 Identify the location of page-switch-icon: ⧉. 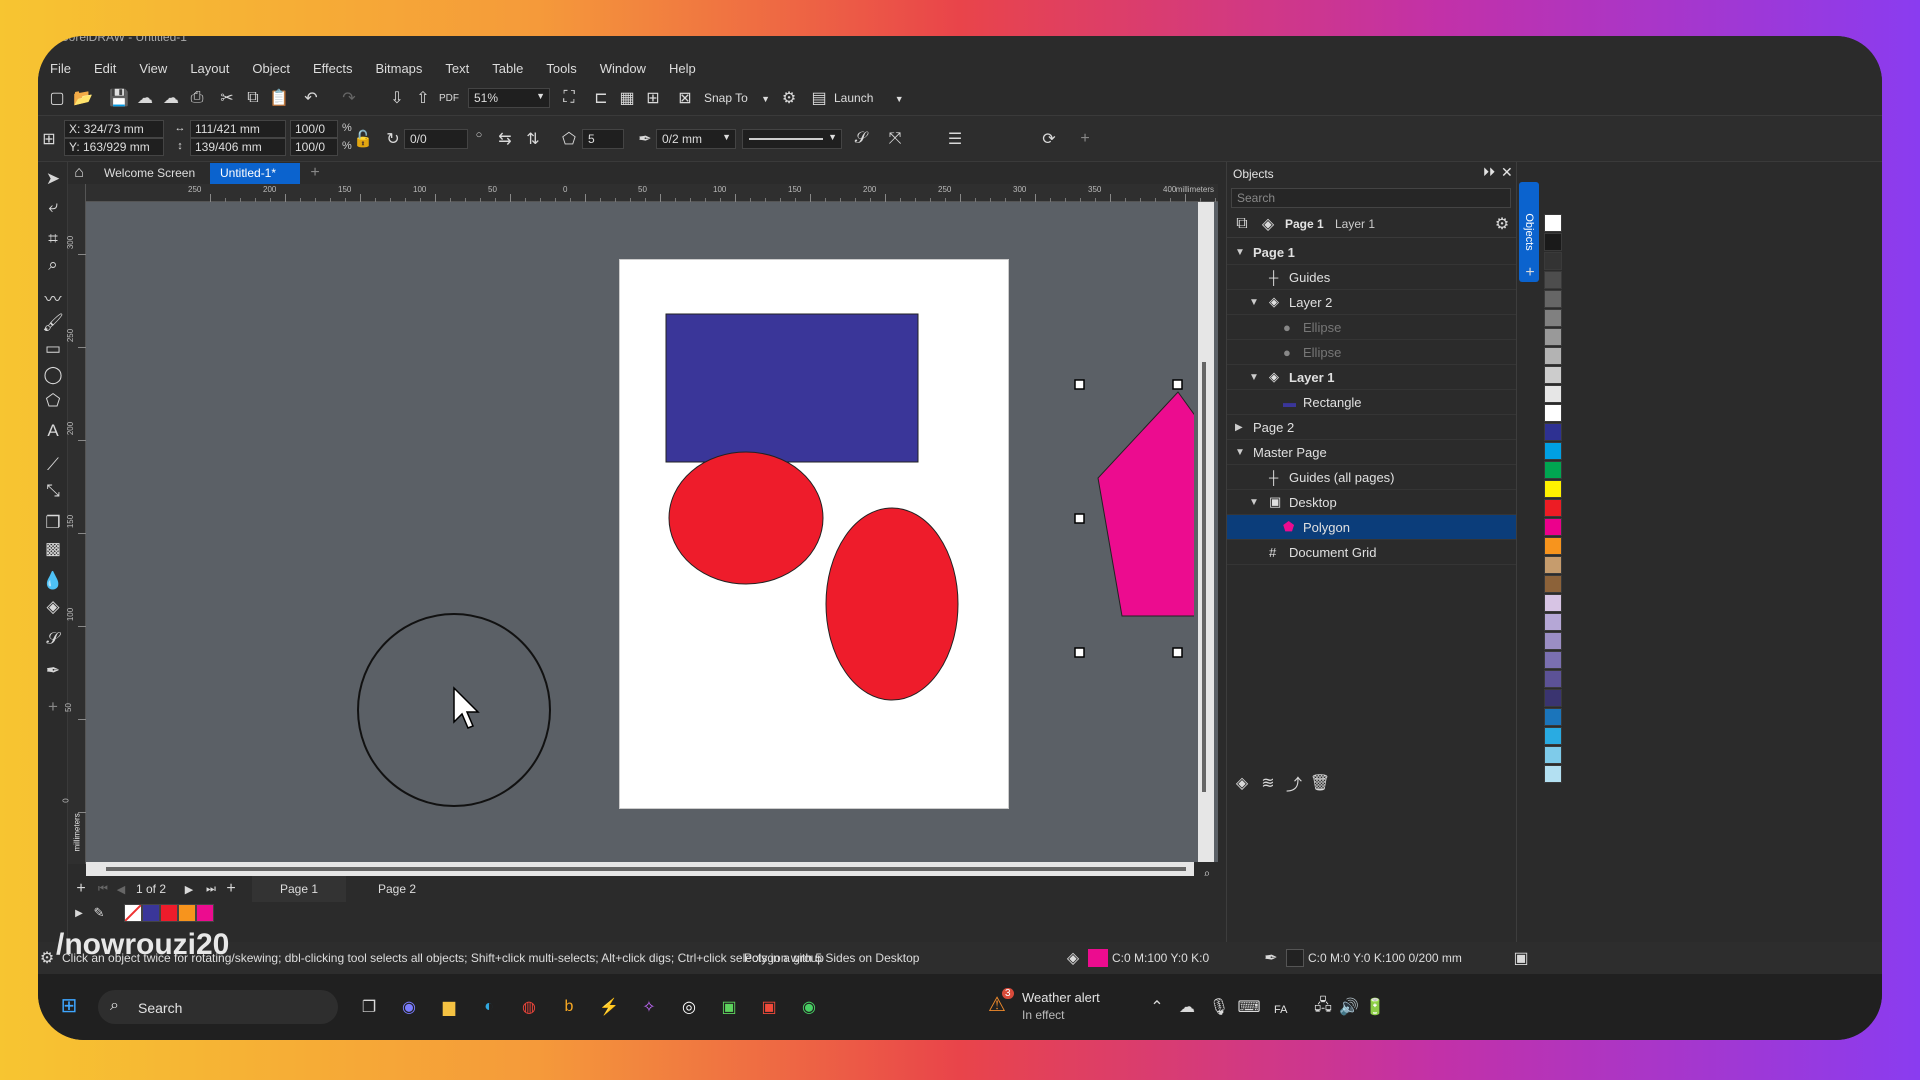
(1242, 224).